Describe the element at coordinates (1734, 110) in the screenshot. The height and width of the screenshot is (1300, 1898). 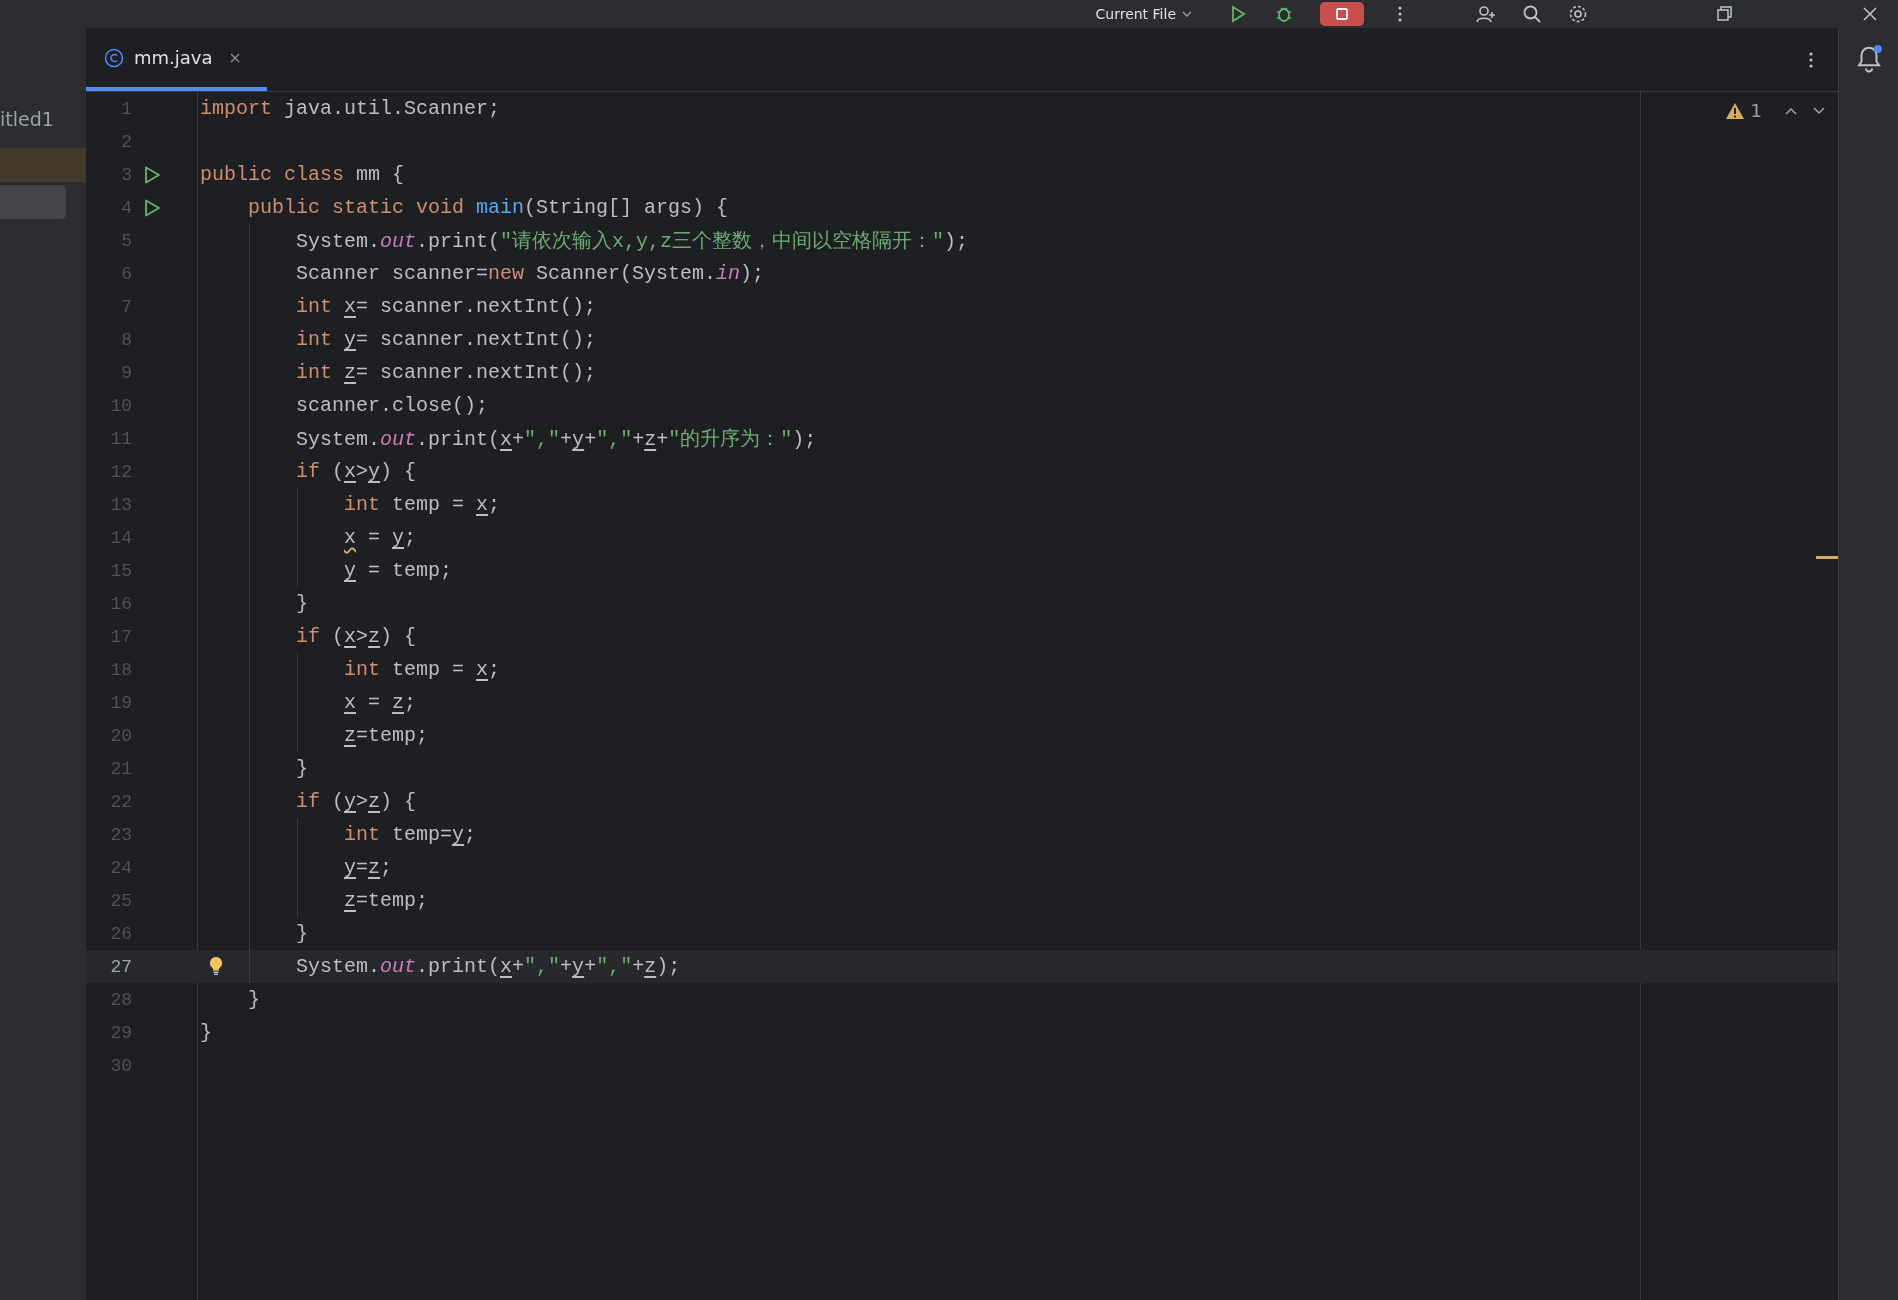
I see `warning-icon` at that location.